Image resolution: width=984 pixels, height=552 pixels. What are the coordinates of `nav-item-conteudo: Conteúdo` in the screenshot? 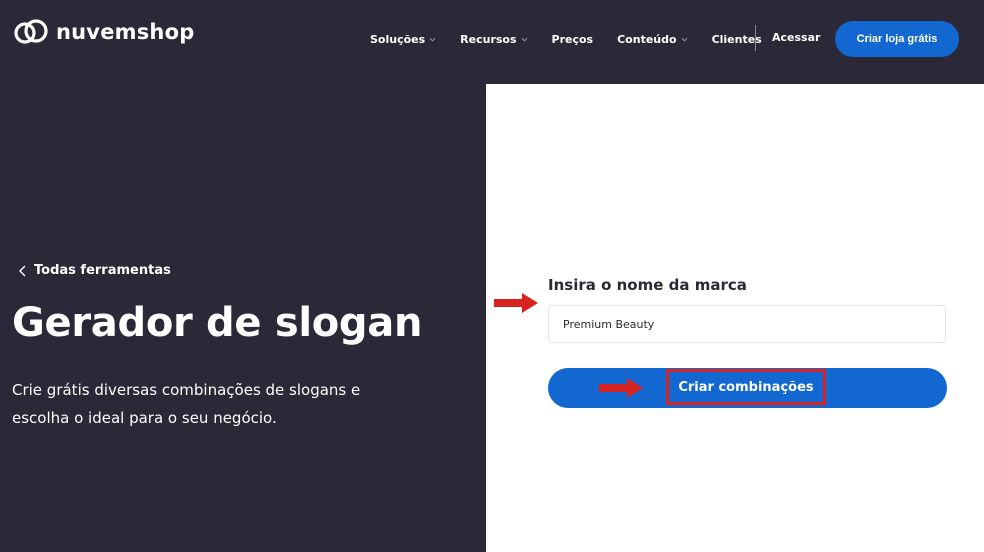 It's located at (652, 39).